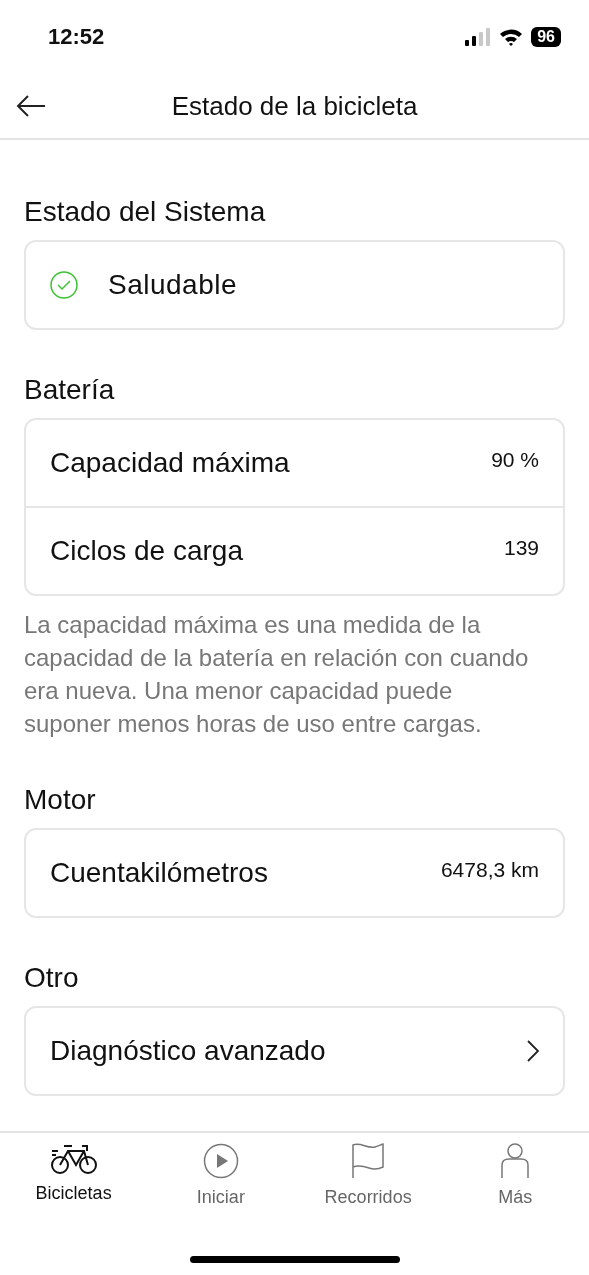  What do you see at coordinates (73, 1159) in the screenshot?
I see `bicycle-icon` at bounding box center [73, 1159].